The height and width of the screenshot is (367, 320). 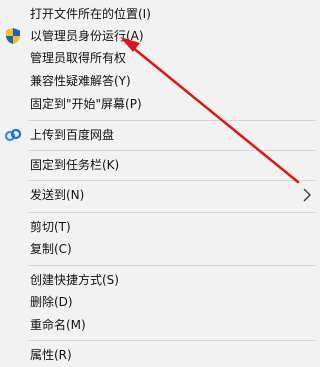 I want to click on menu-item-label: 以管理员身份运行(A), so click(x=87, y=36).